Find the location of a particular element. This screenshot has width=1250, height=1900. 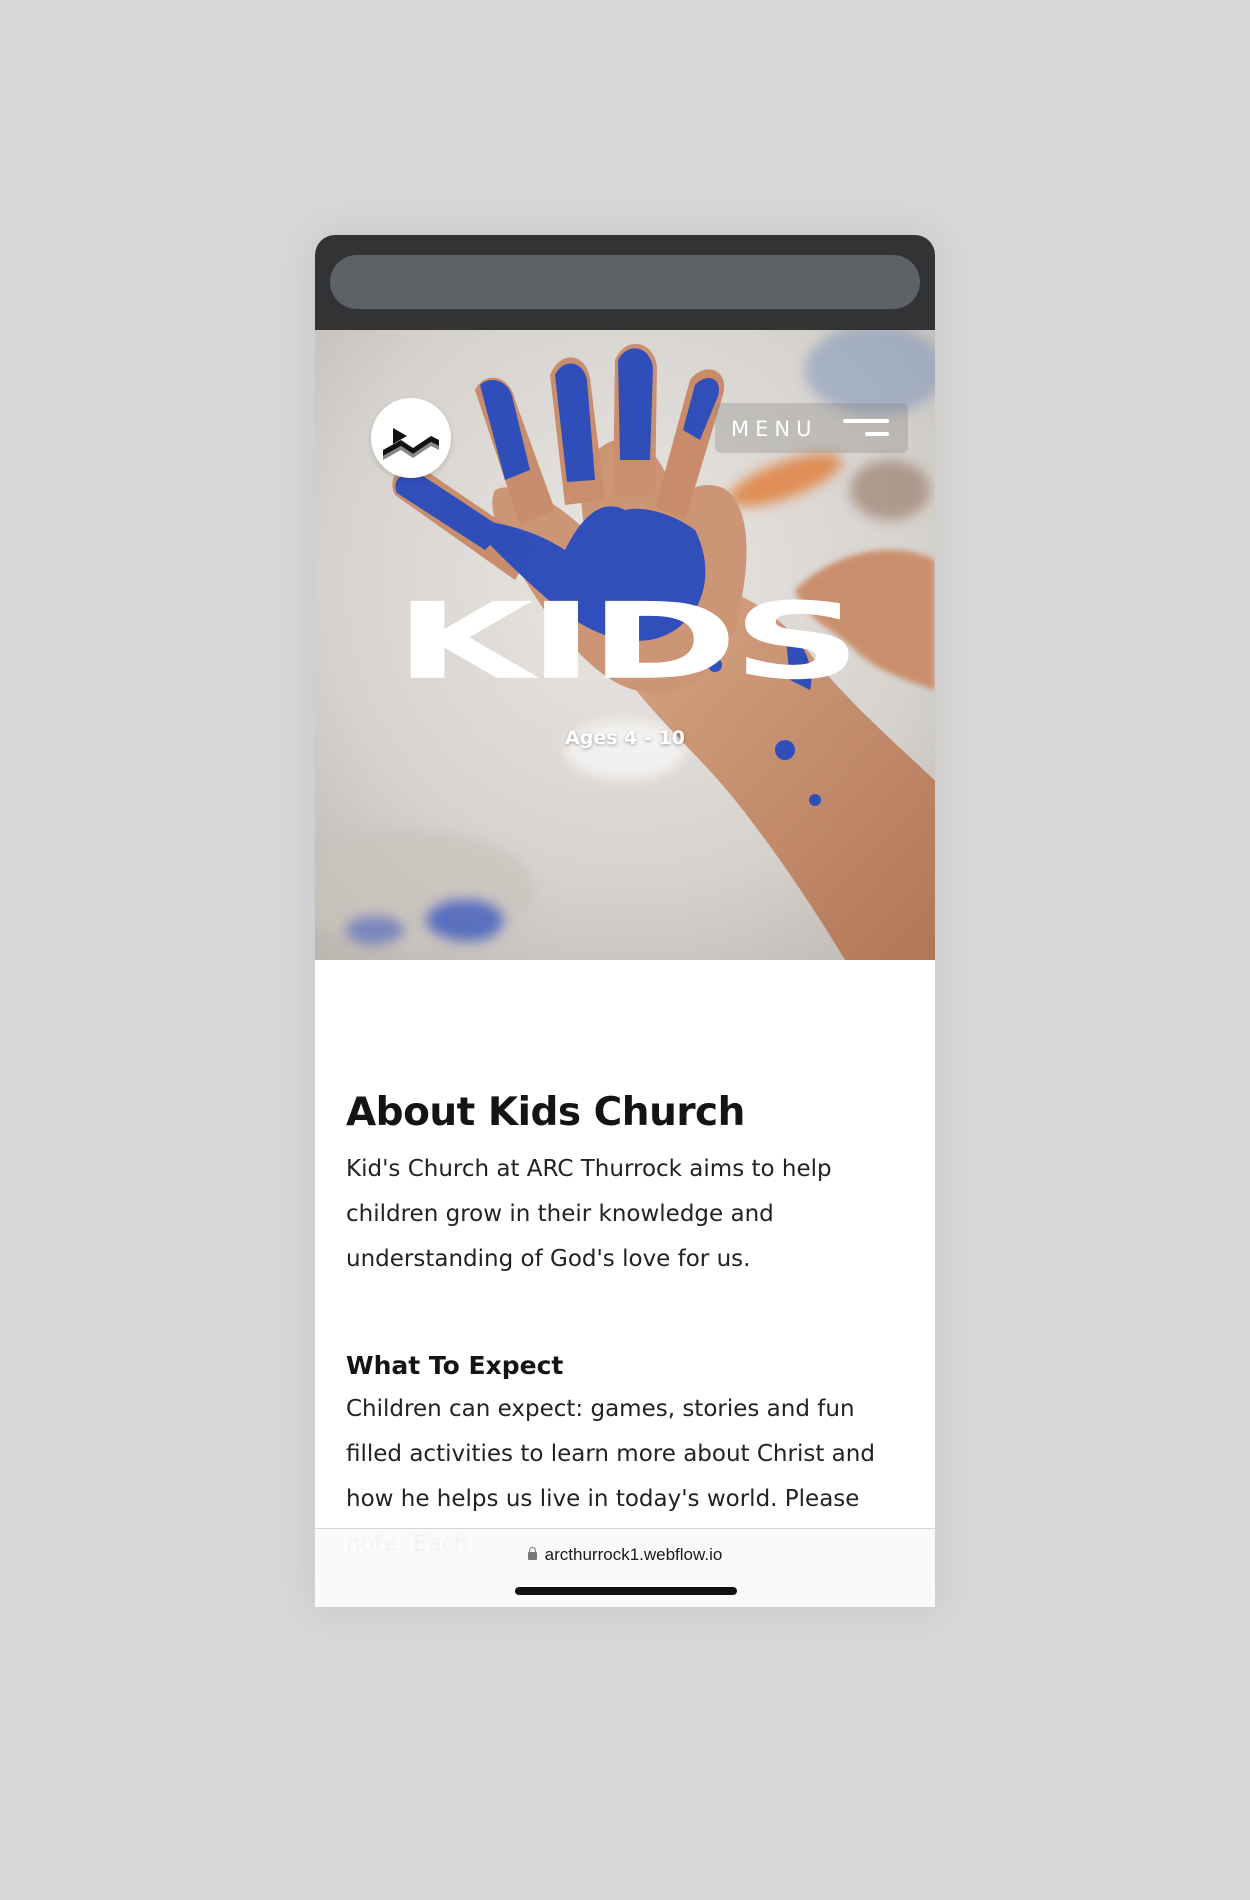

menu-button: MENU is located at coordinates (811, 428).